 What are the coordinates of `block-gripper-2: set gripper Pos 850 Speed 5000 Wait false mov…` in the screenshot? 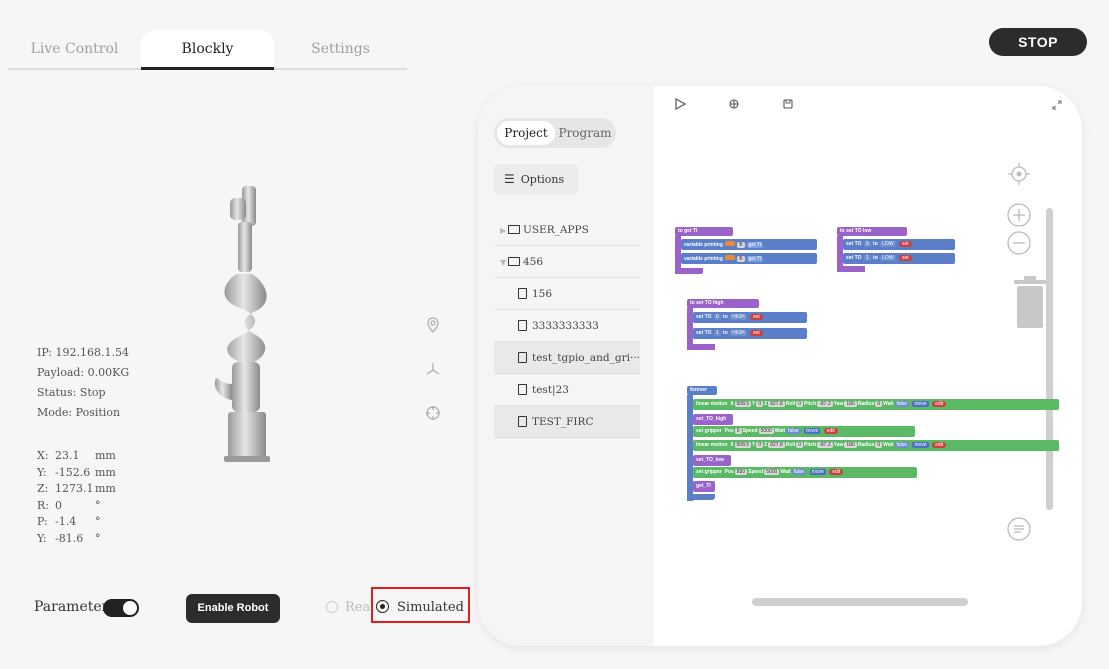 It's located at (805, 472).